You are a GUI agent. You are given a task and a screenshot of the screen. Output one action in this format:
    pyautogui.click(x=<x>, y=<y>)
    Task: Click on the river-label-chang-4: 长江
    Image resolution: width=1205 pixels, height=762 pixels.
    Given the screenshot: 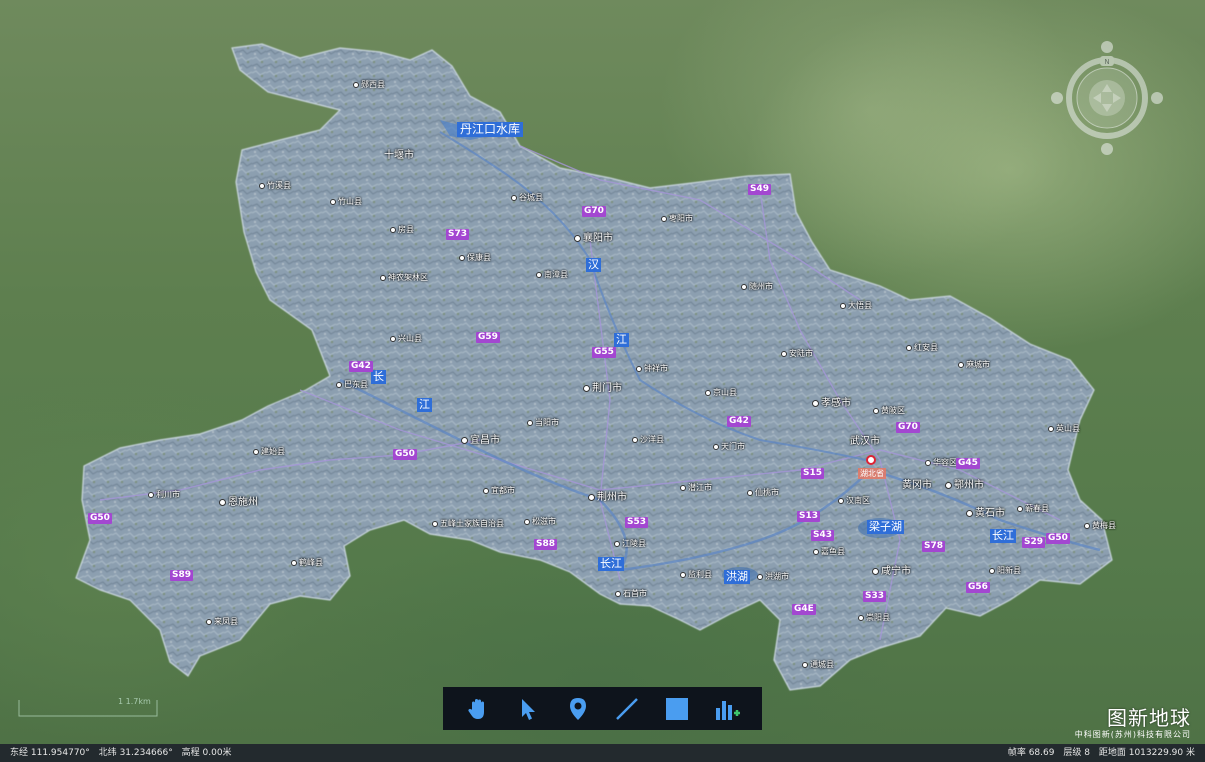 What is the action you would take?
    pyautogui.click(x=1003, y=536)
    